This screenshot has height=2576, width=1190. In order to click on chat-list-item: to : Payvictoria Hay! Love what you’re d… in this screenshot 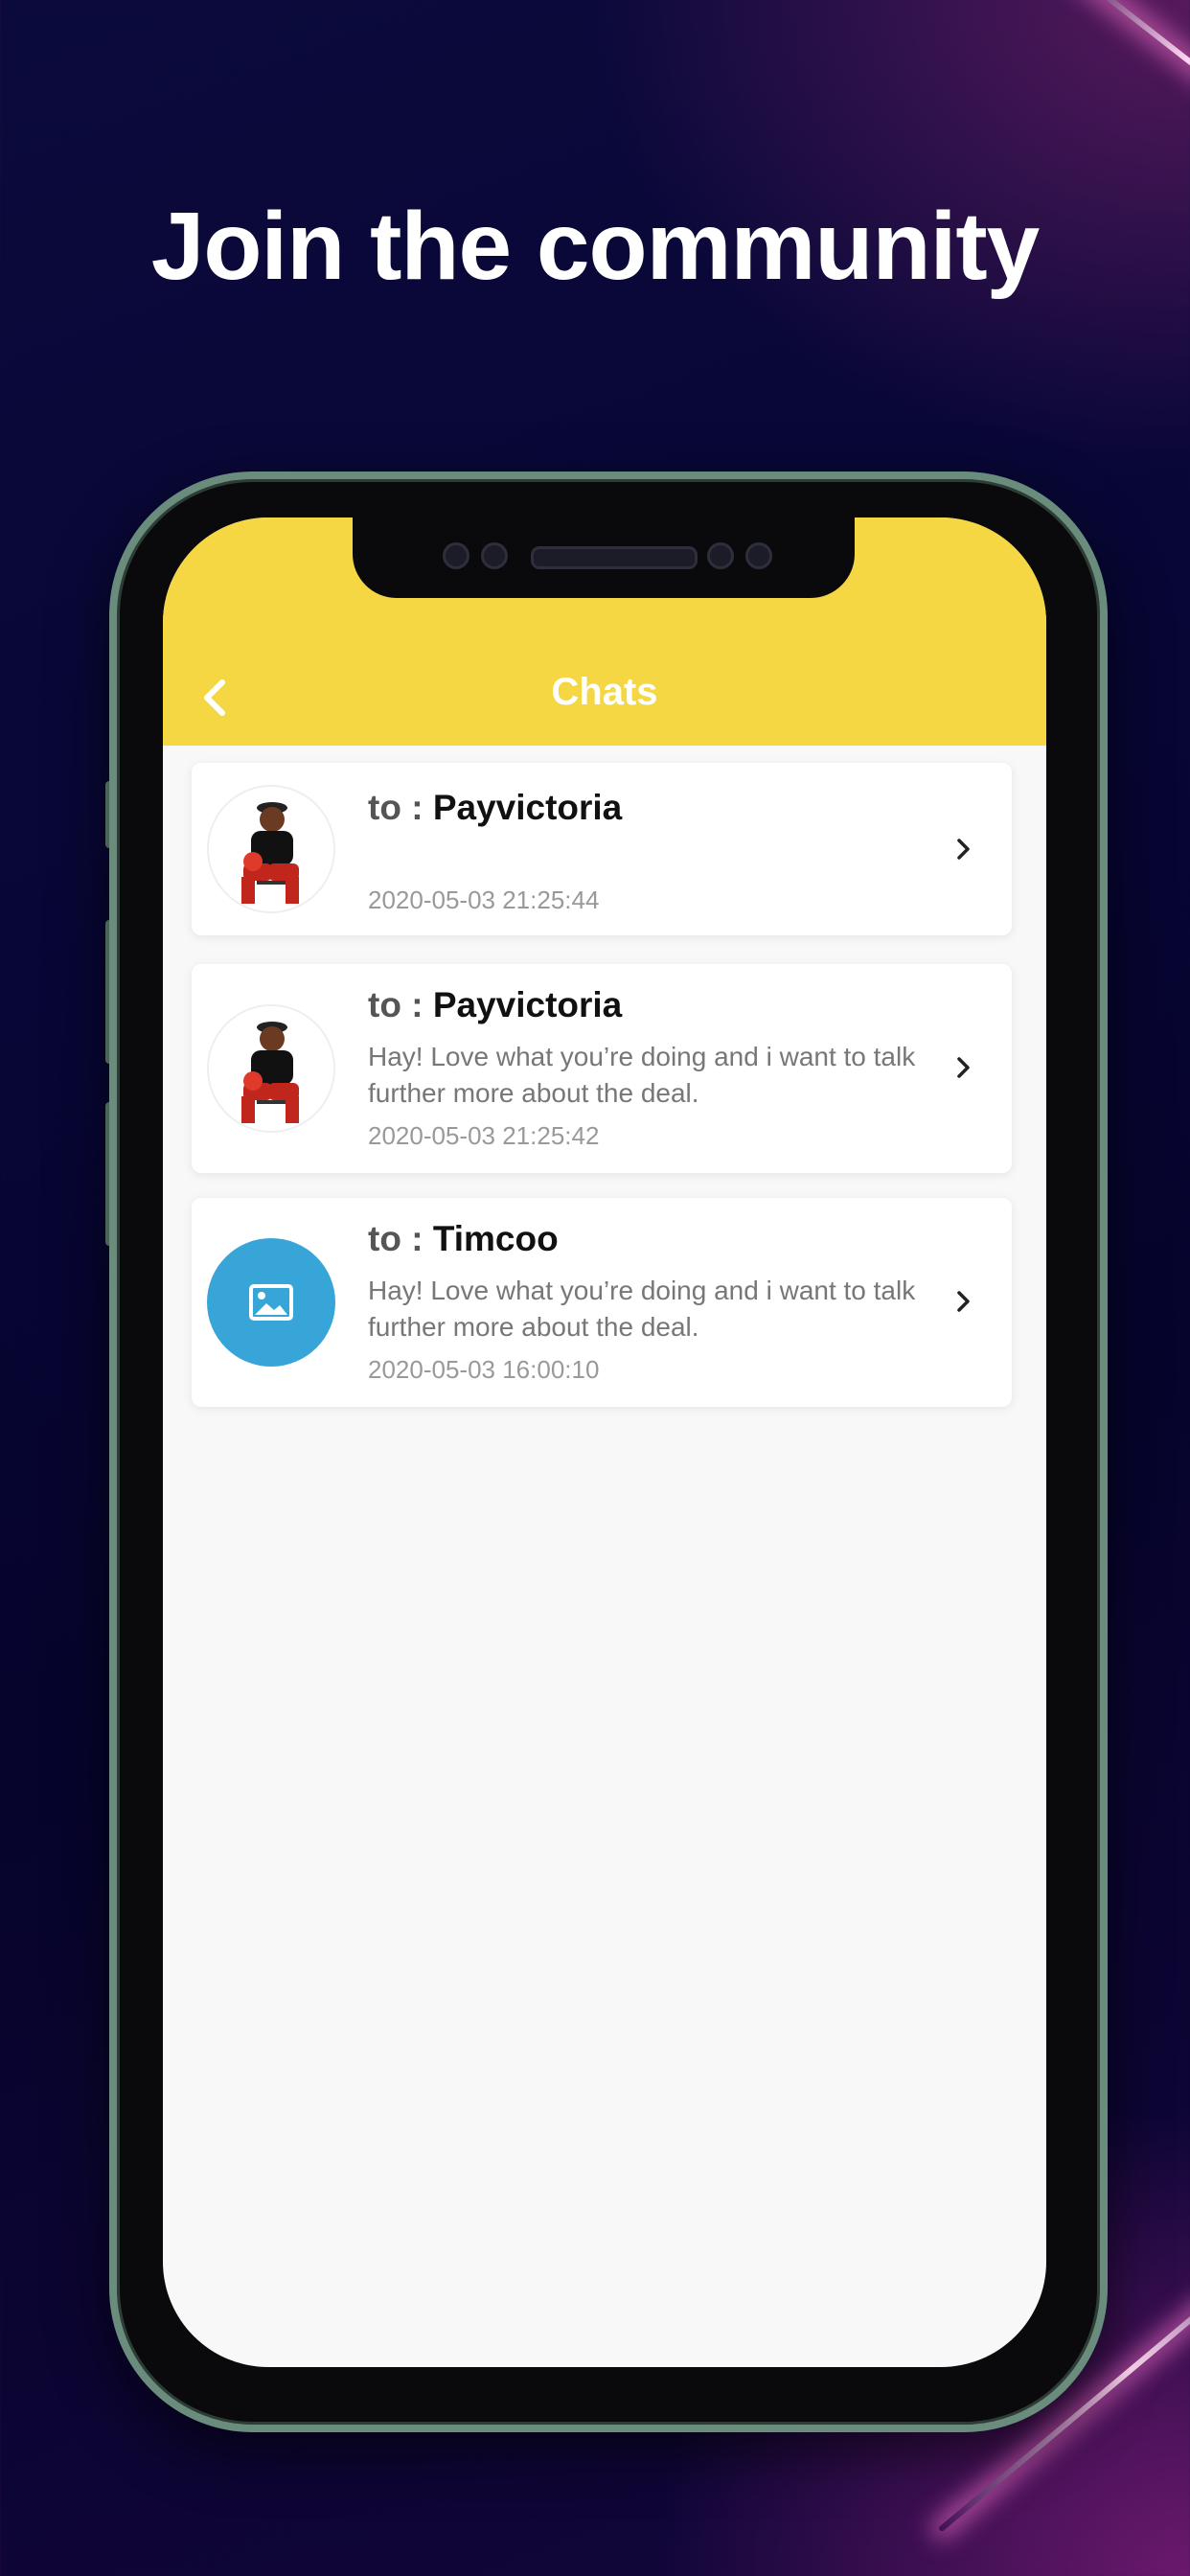, I will do `click(602, 1068)`.